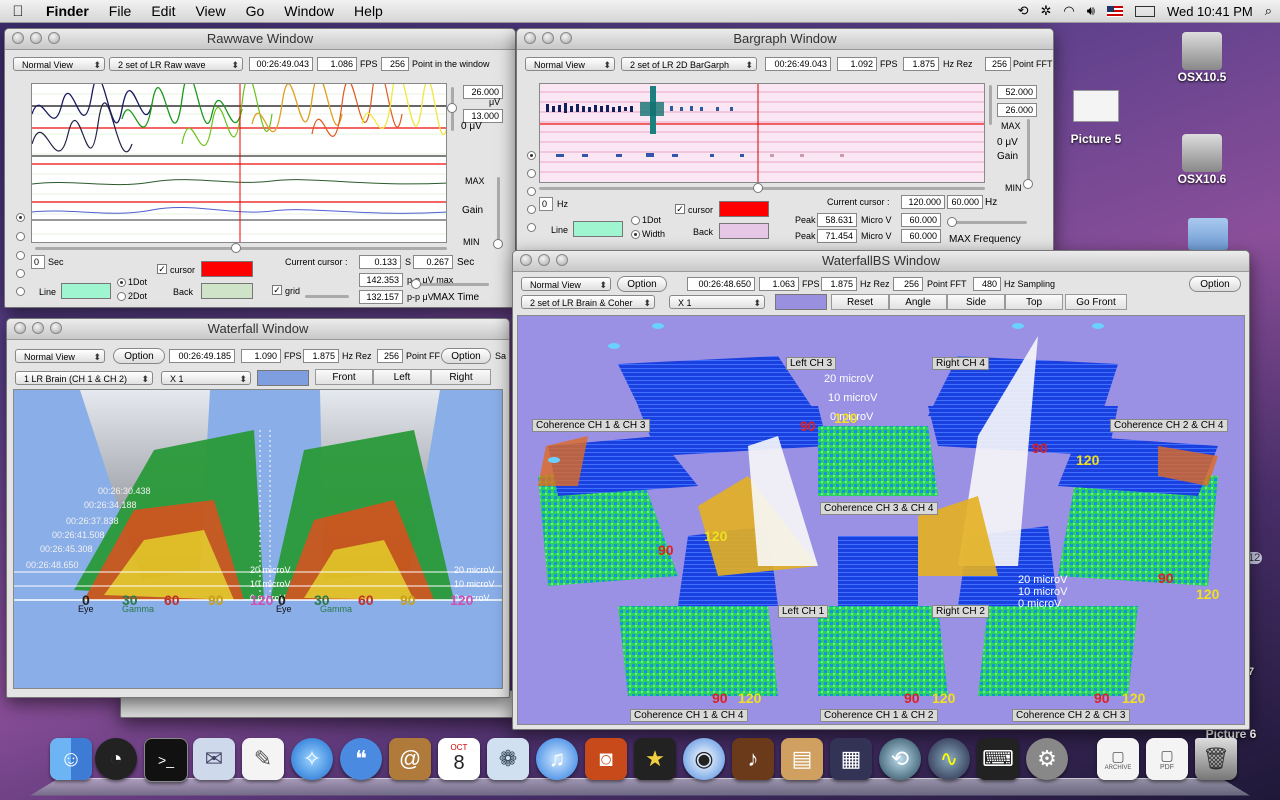 Image resolution: width=1280 pixels, height=800 pixels. What do you see at coordinates (1216, 759) in the screenshot?
I see `trash-icon: 🗑︎` at bounding box center [1216, 759].